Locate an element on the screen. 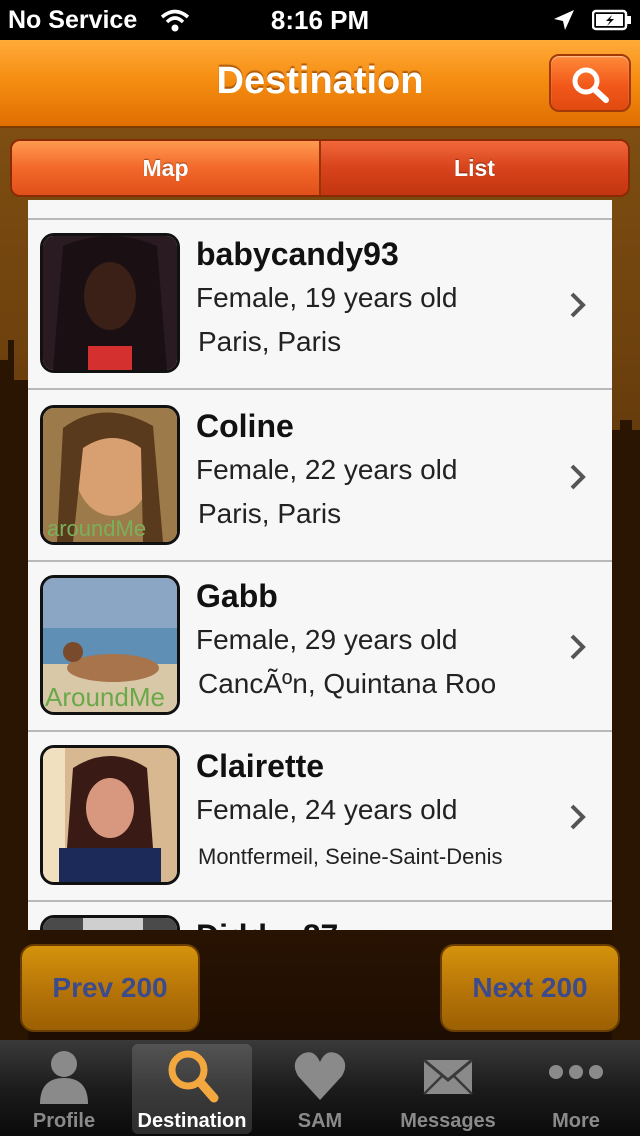  more-dots-icon is located at coordinates (576, 1072).